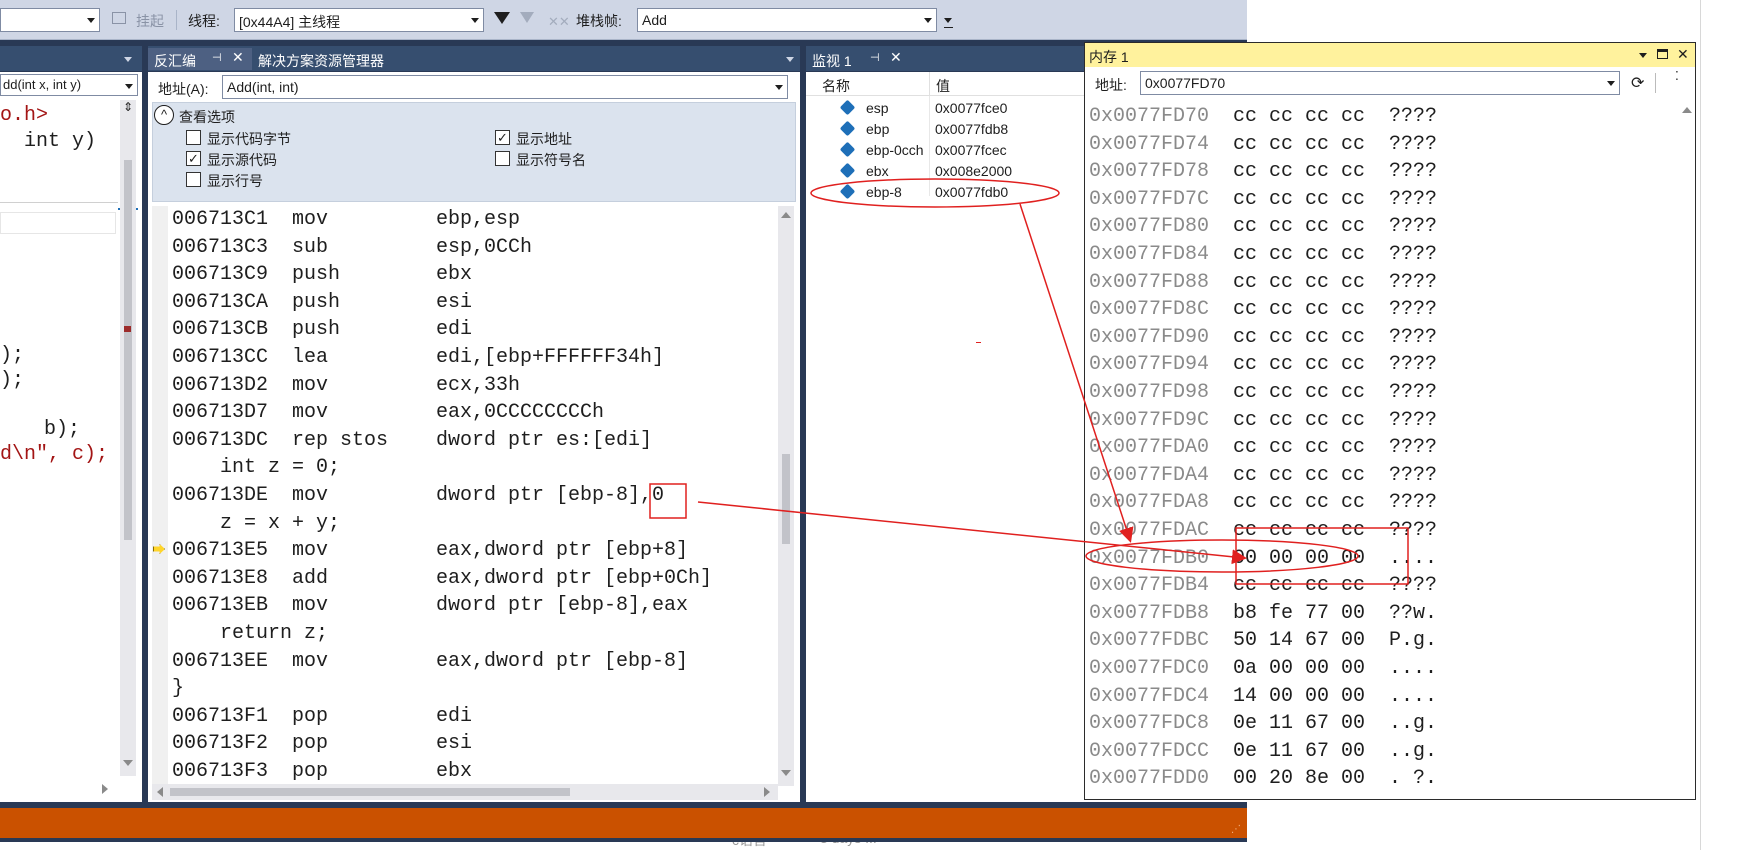 Image resolution: width=1739 pixels, height=850 pixels. I want to click on suspend-label: 挂起, so click(150, 21).